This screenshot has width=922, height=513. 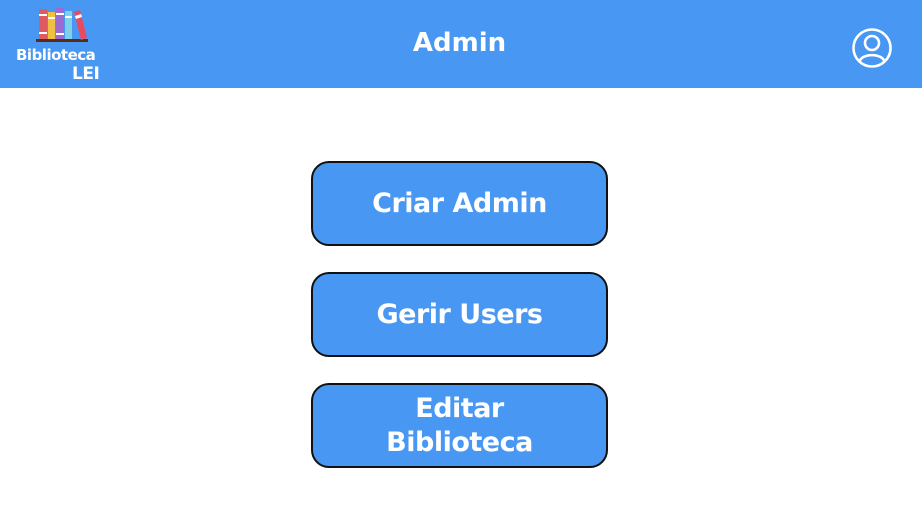 What do you see at coordinates (86, 74) in the screenshot?
I see `logo-subtext: LEI` at bounding box center [86, 74].